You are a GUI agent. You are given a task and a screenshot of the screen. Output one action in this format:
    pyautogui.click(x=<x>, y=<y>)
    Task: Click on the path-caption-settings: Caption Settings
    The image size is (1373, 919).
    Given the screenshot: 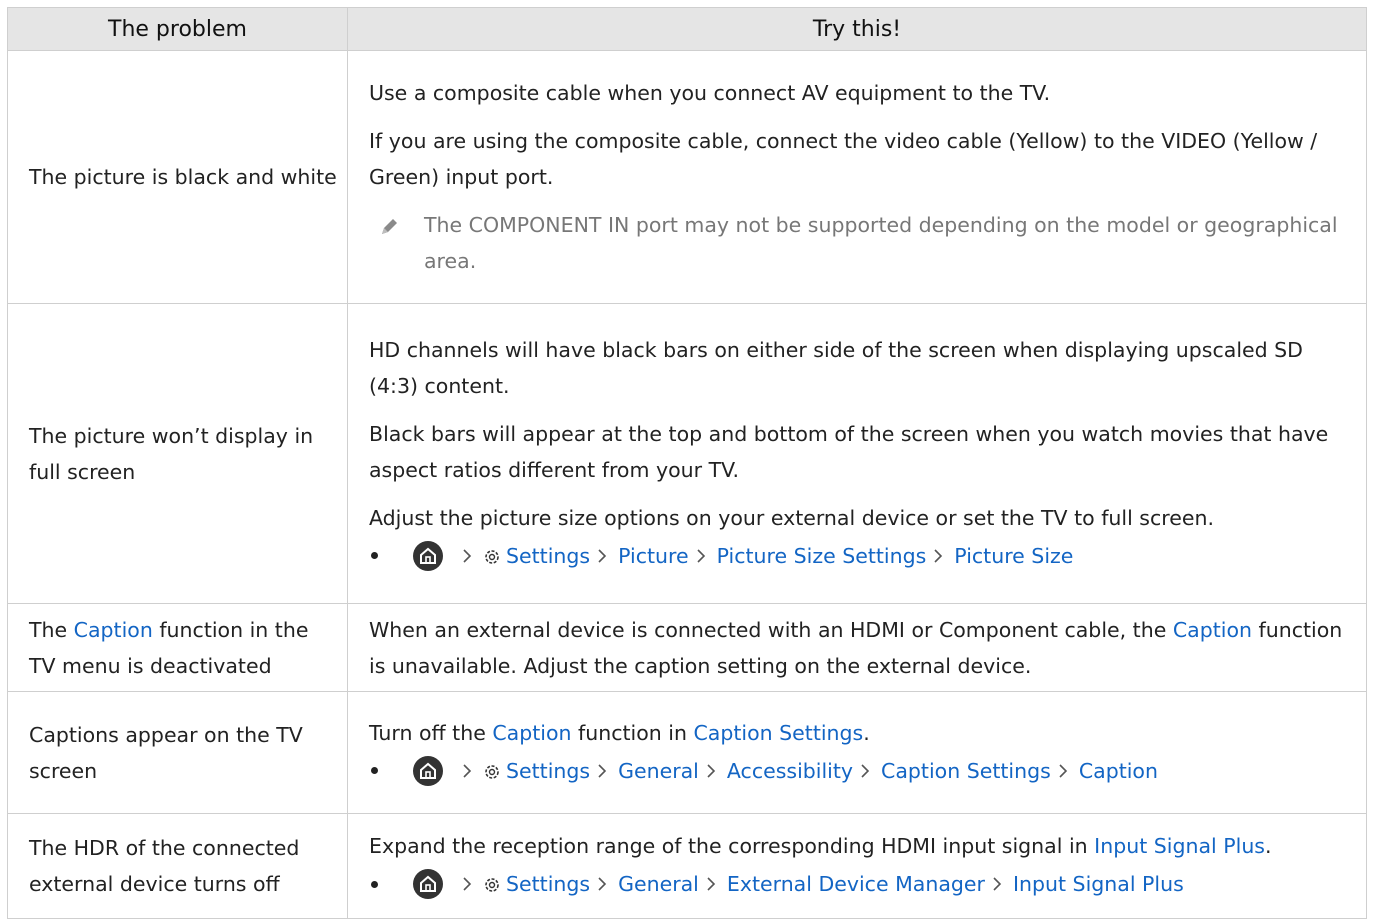 What is the action you would take?
    pyautogui.click(x=966, y=771)
    